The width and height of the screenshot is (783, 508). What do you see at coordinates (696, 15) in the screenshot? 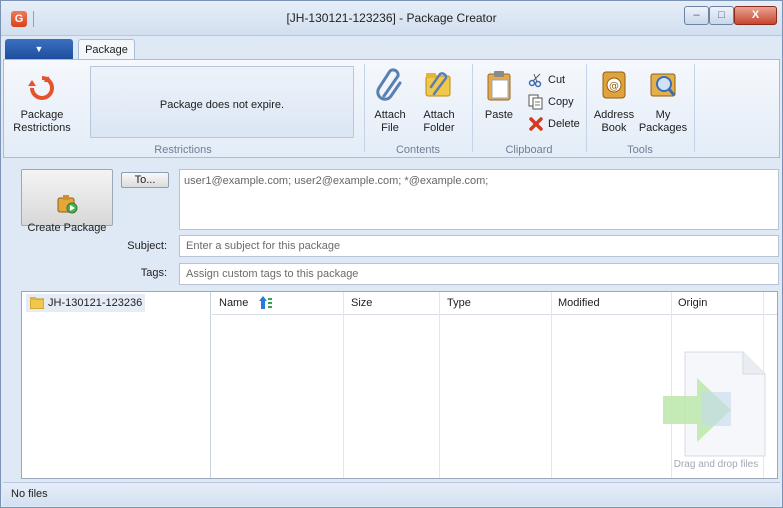
I see `minimize-button: –` at bounding box center [696, 15].